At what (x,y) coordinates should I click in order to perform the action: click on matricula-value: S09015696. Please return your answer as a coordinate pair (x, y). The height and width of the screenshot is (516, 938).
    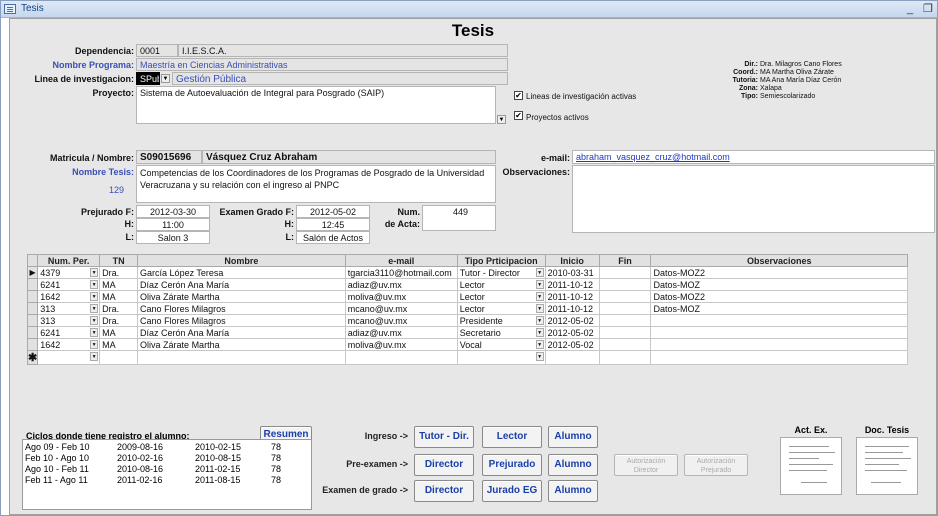
    Looking at the image, I should click on (169, 157).